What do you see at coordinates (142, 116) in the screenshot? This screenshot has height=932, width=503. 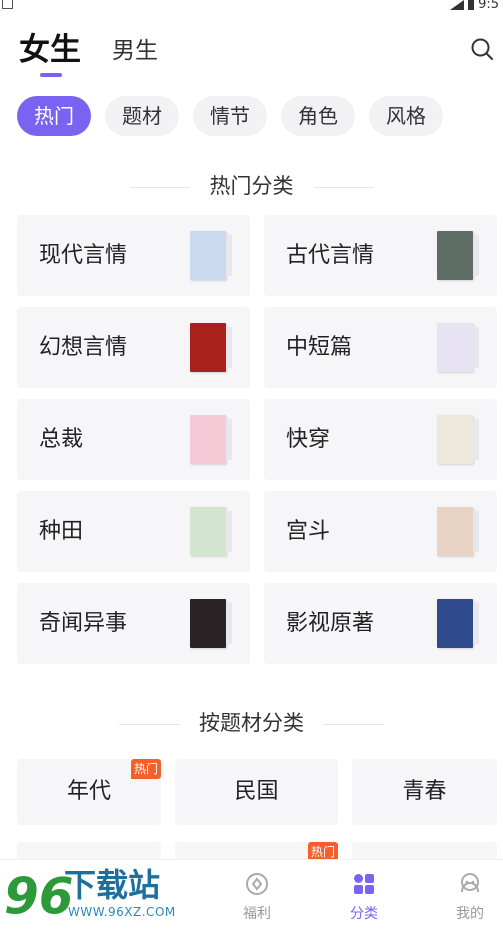 I see `chip-theme: 题材` at bounding box center [142, 116].